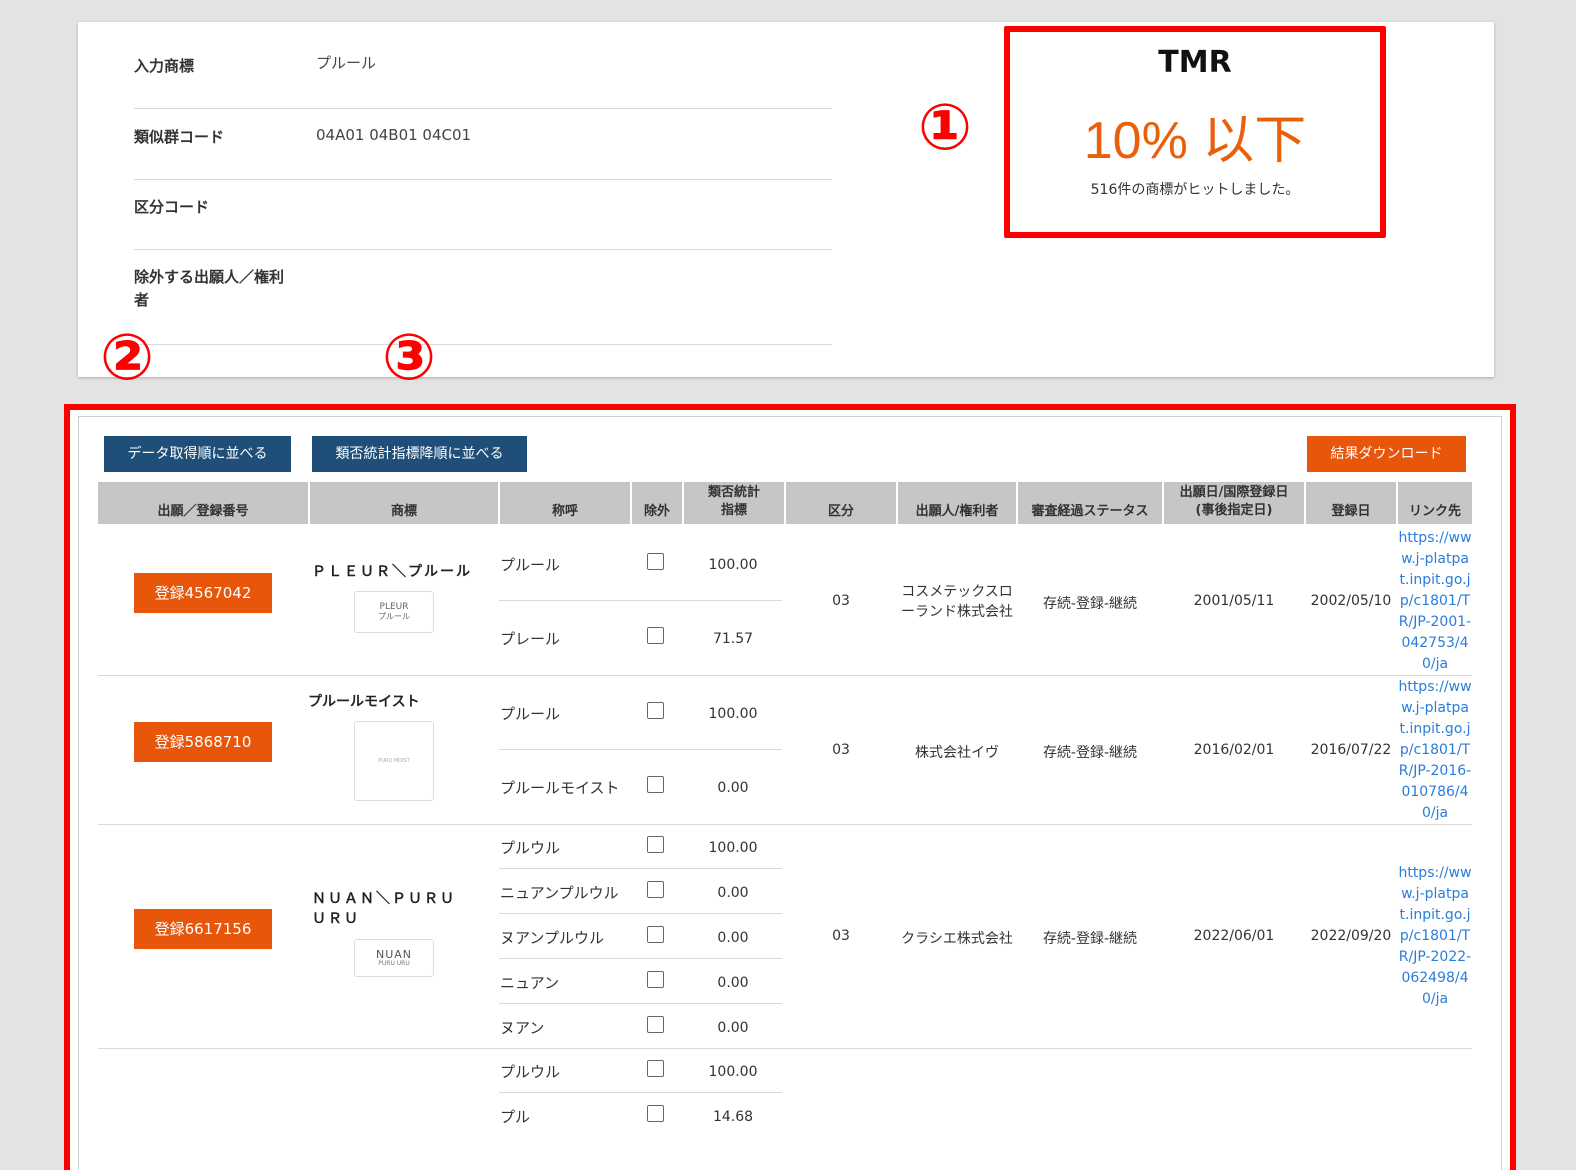  What do you see at coordinates (733, 639) in the screenshot?
I see `similarity-score: 71.57` at bounding box center [733, 639].